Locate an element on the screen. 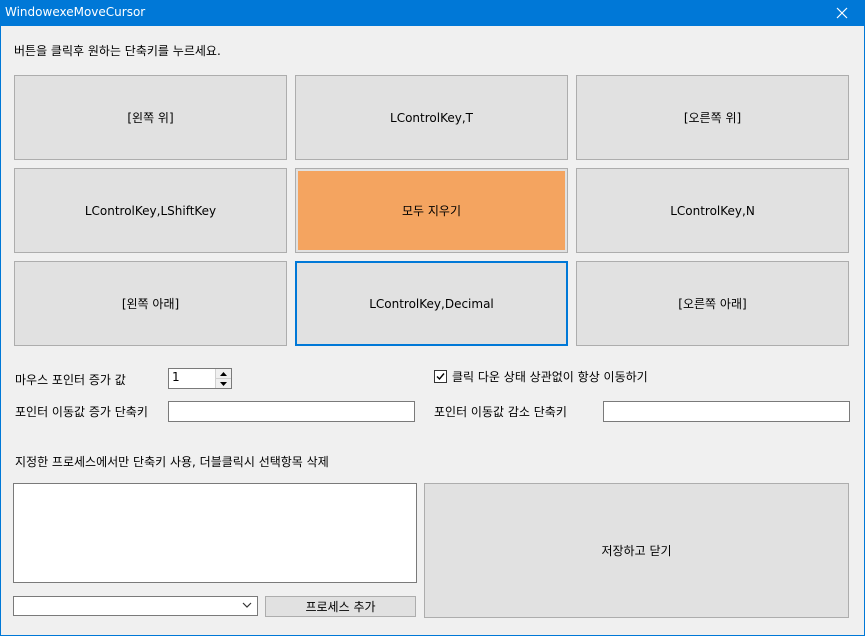  chevron-up-icon is located at coordinates (223, 373).